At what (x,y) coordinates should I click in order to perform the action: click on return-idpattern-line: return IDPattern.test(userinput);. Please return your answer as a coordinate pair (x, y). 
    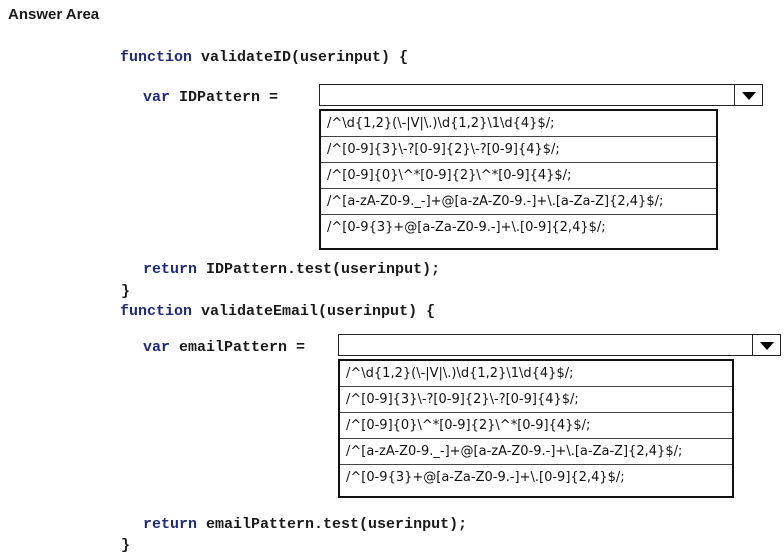
    Looking at the image, I should click on (291, 270).